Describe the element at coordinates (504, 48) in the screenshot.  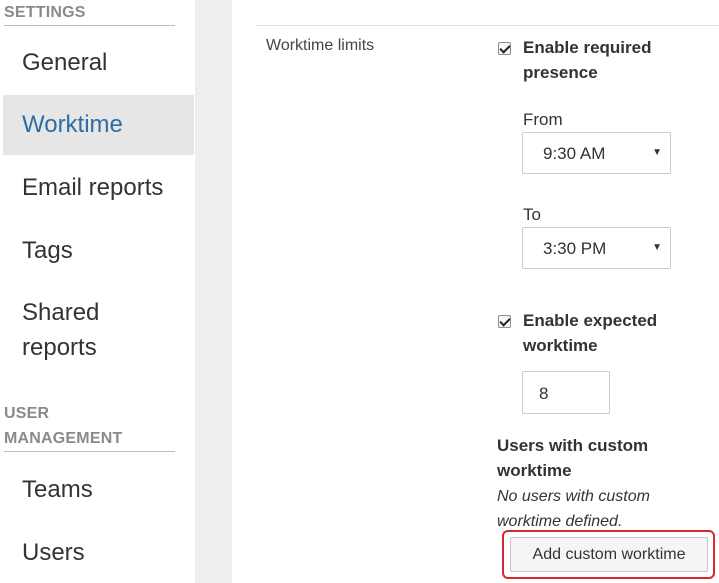
I see `required-presence-checkbox` at that location.